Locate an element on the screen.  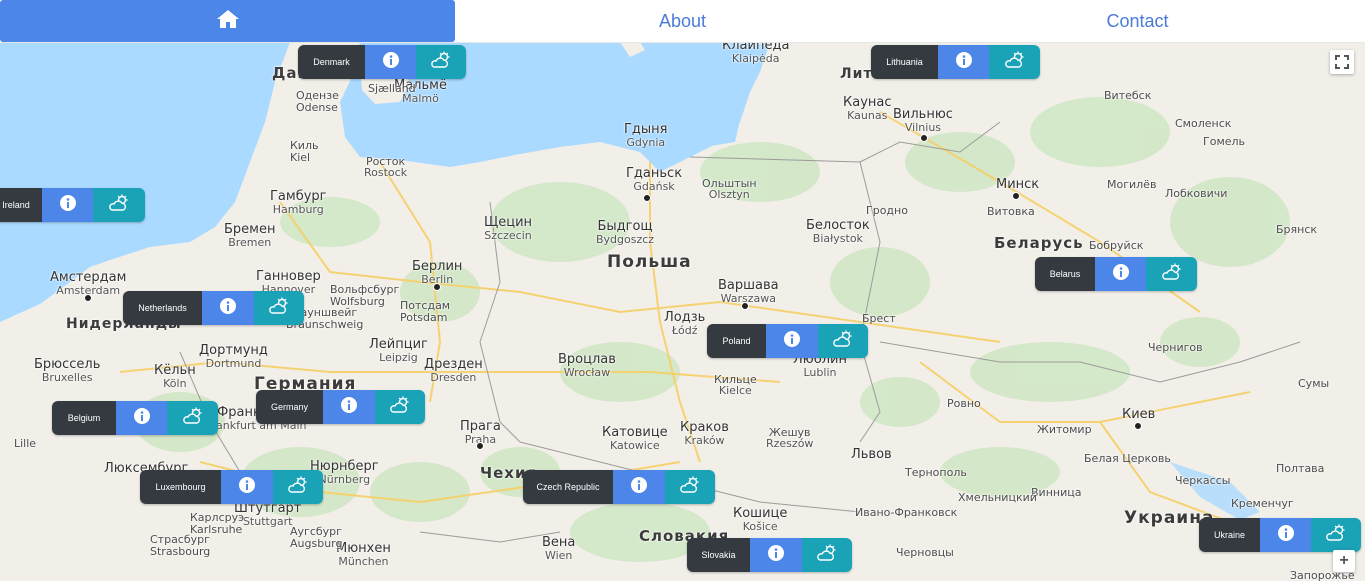
city-name: Кошице is located at coordinates (760, 513).